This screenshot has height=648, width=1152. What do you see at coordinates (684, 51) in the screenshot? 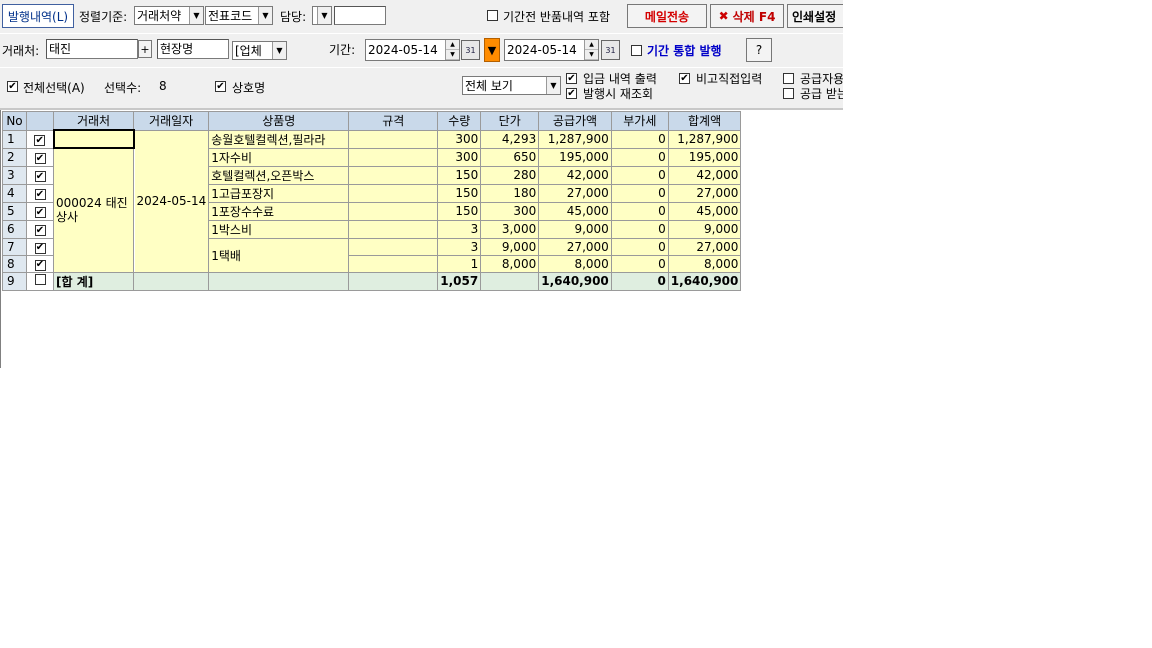
I see `period-merge-label: 기간 통합 발행` at bounding box center [684, 51].